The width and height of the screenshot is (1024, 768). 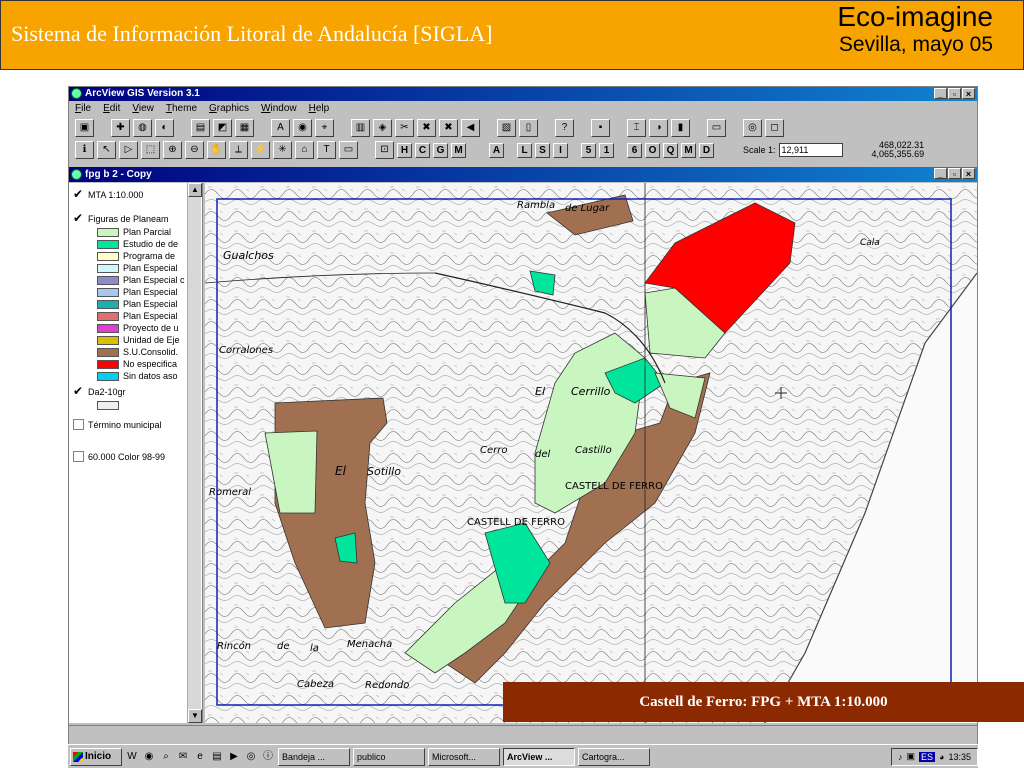 I want to click on ie-icon: e, so click(x=200, y=757).